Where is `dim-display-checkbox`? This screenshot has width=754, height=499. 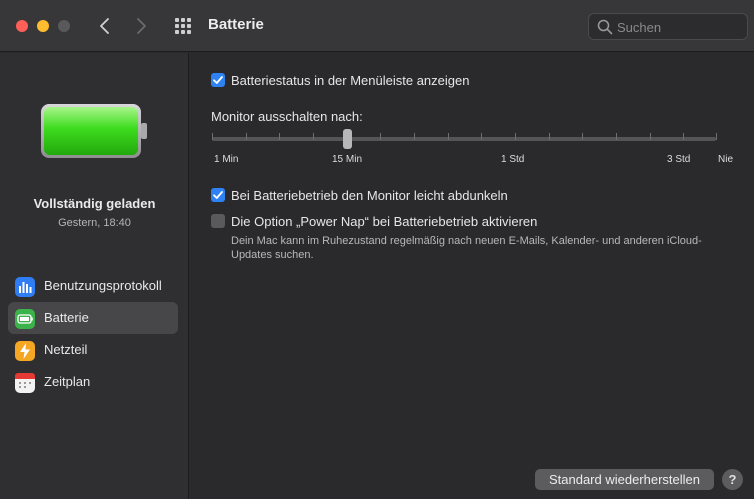
dim-display-checkbox is located at coordinates (218, 195).